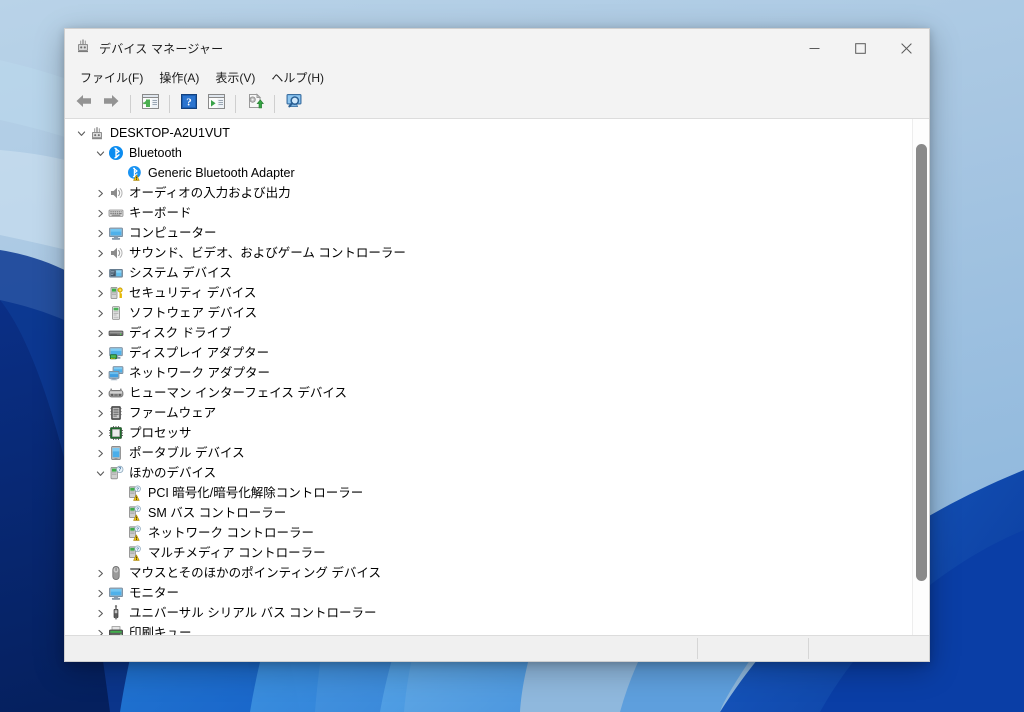  Describe the element at coordinates (210, 193) in the screenshot. I see `tree-item-label: オーディオの入力および出力` at that location.